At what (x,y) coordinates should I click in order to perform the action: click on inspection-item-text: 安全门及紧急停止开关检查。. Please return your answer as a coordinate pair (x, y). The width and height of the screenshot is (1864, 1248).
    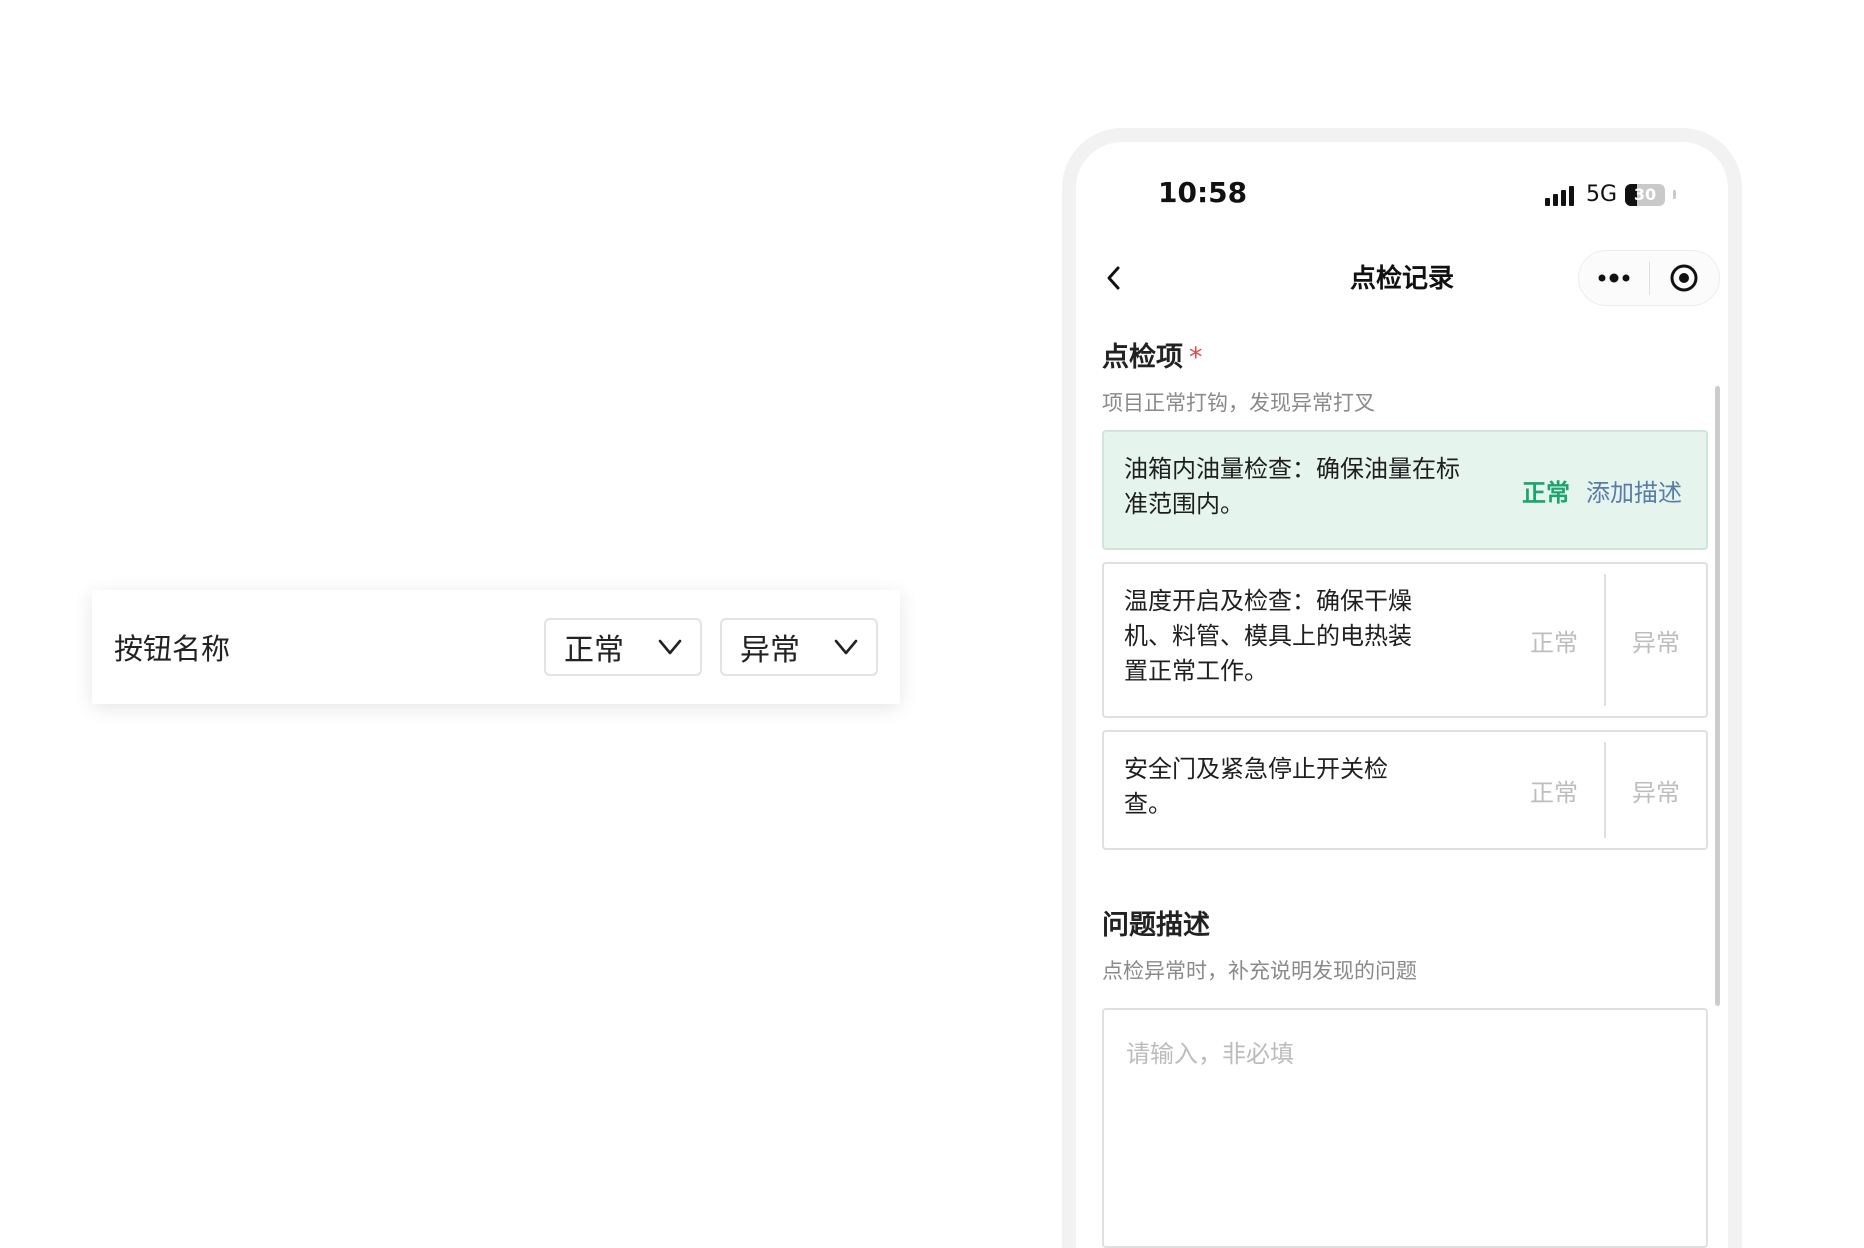
    Looking at the image, I should click on (1256, 786).